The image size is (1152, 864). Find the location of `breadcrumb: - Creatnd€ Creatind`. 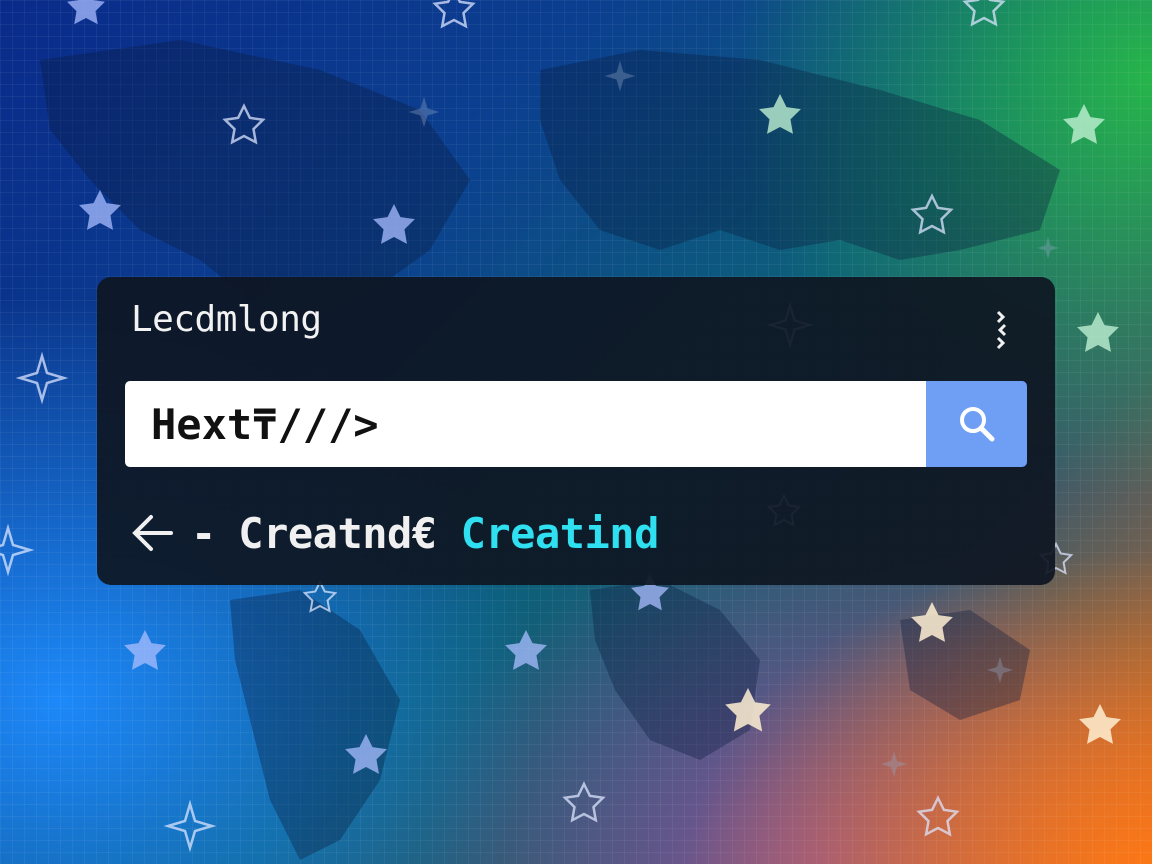

breadcrumb: - Creatnd€ Creatind is located at coordinates (395, 533).